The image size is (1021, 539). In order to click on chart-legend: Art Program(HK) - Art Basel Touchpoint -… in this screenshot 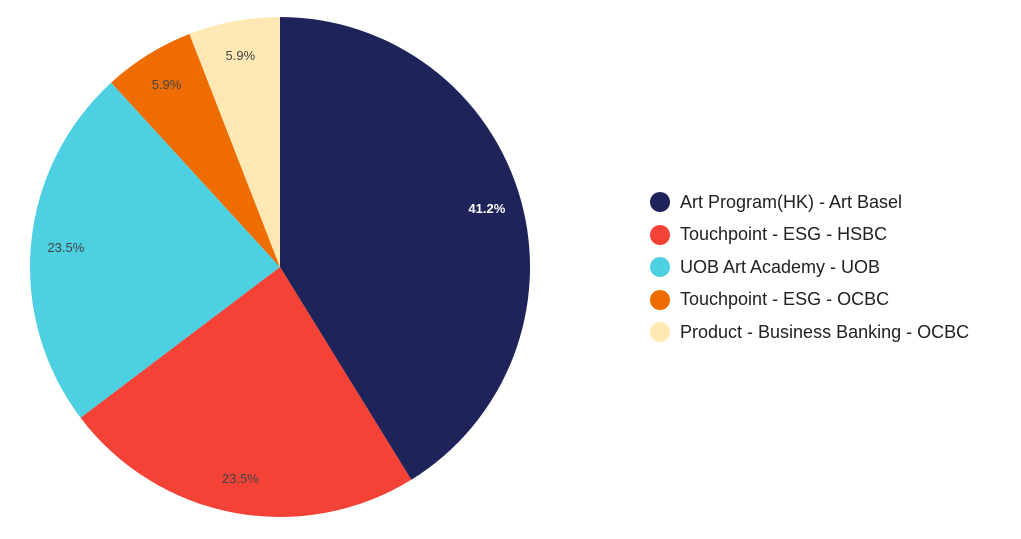, I will do `click(809, 267)`.